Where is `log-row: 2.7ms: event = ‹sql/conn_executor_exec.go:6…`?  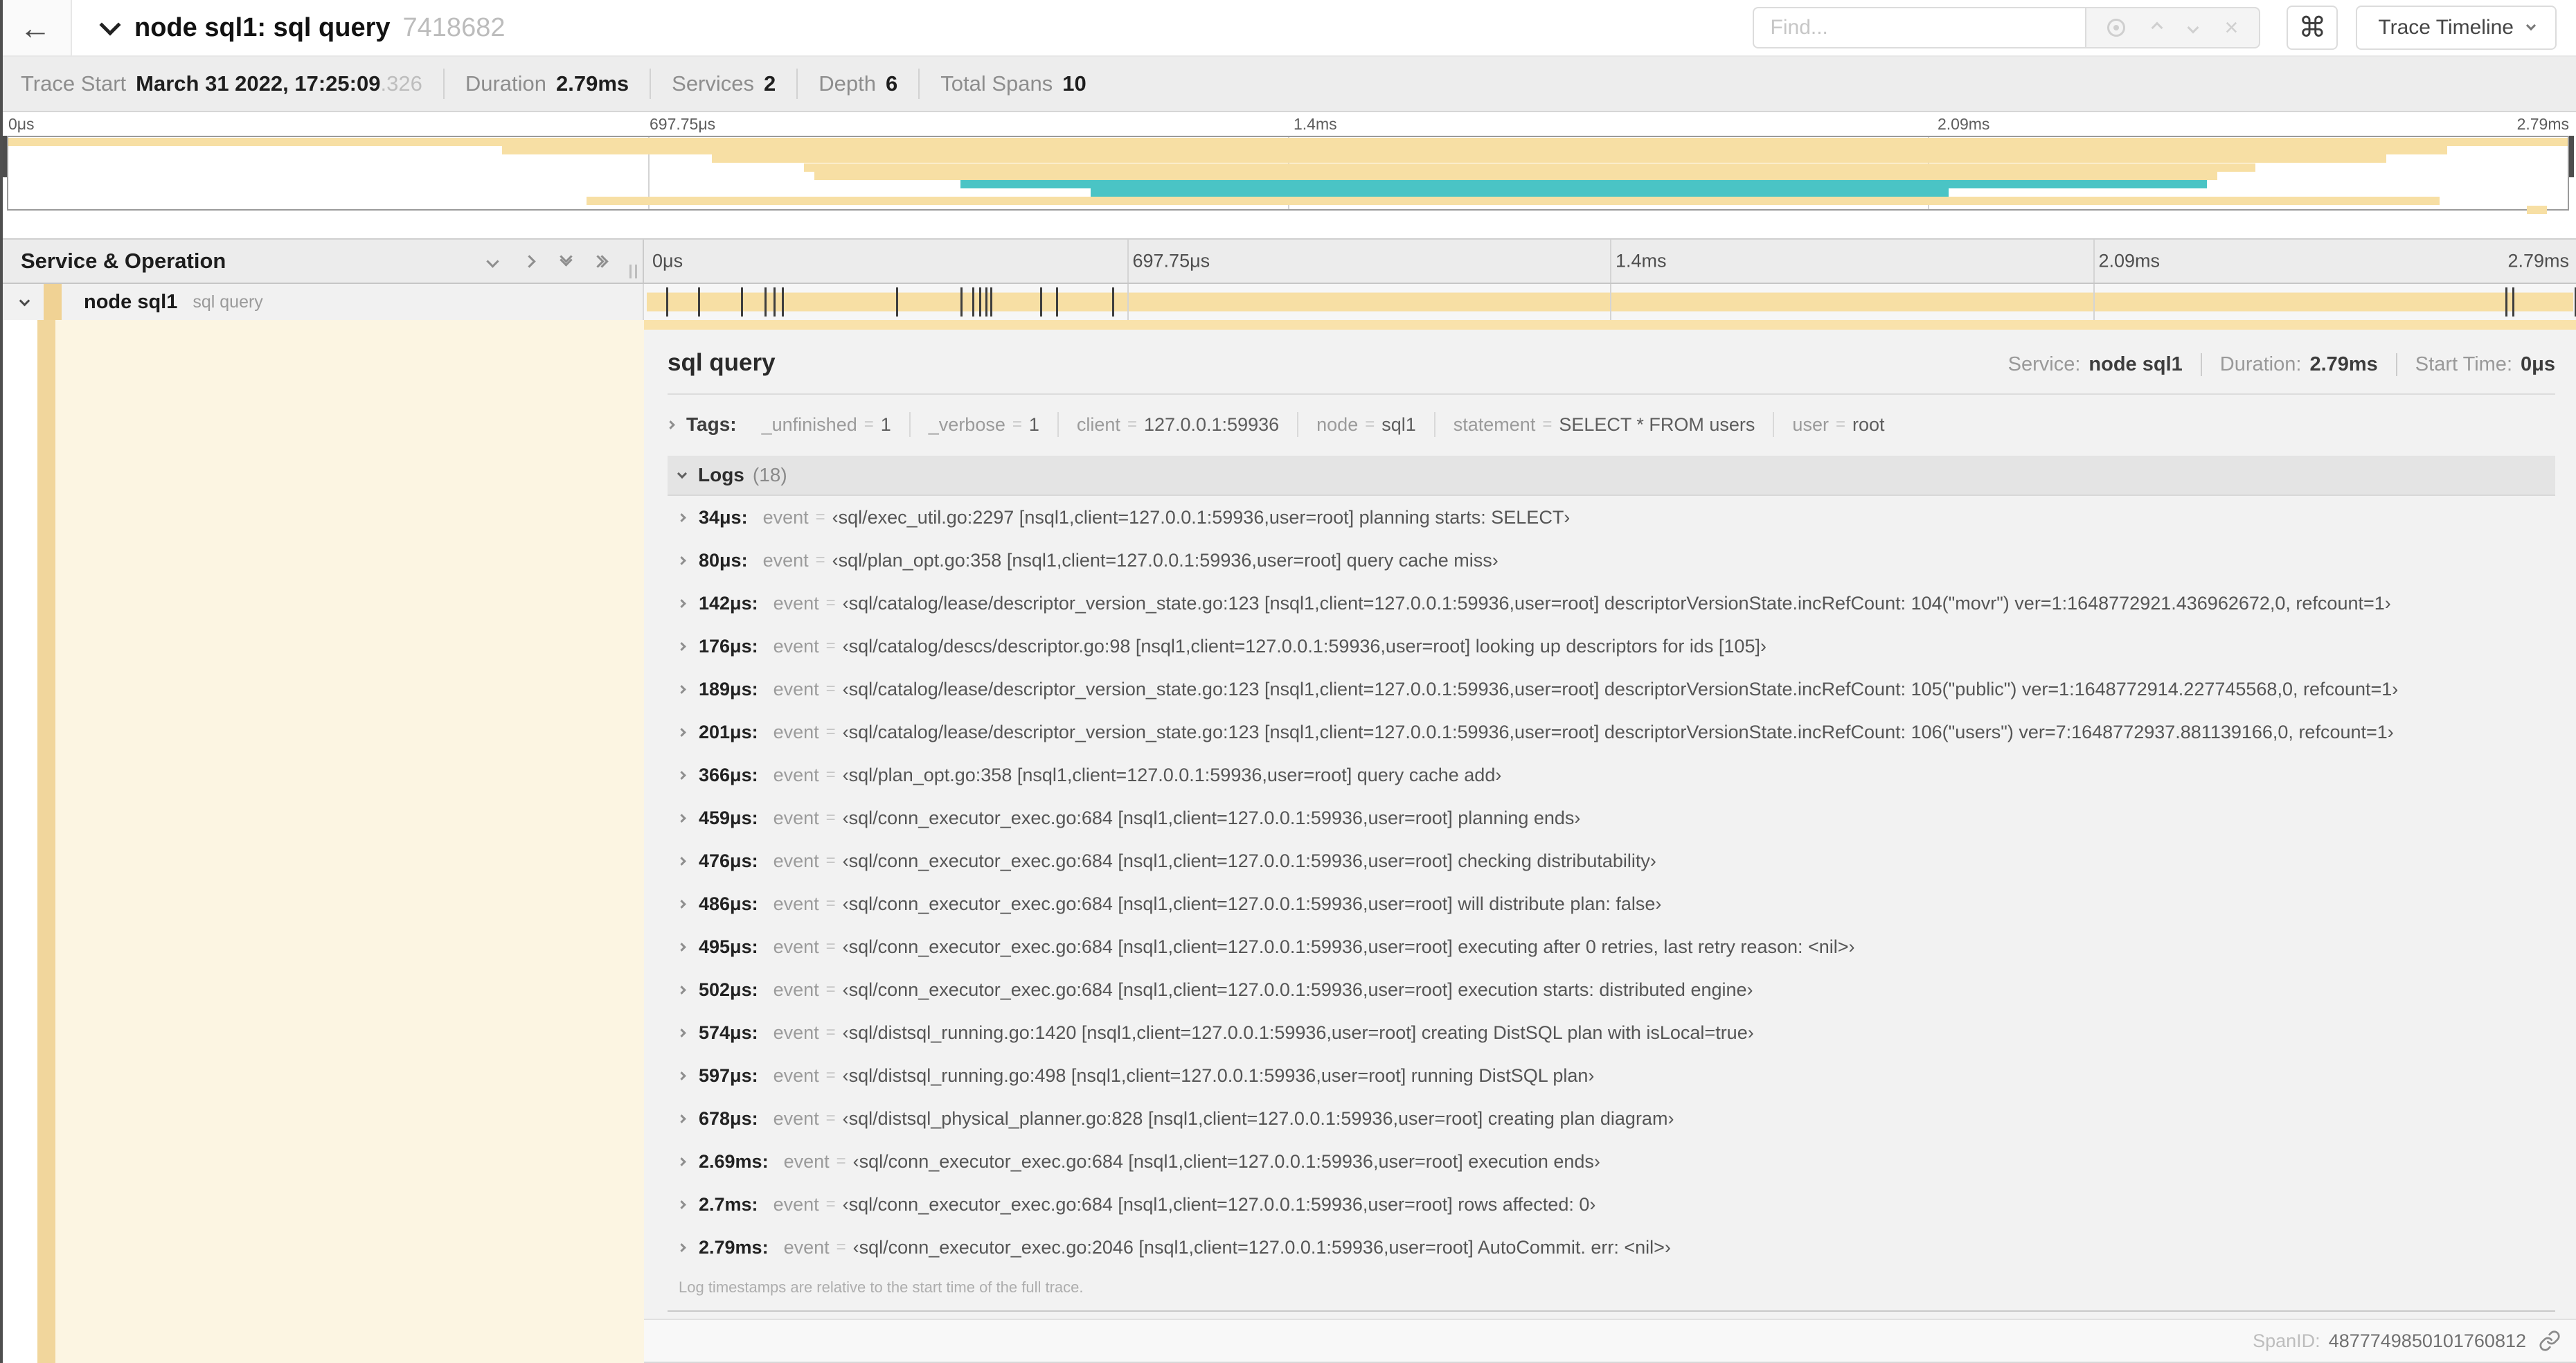 log-row: 2.7ms: event = ‹sql/conn_executor_exec.go:6… is located at coordinates (1612, 1204).